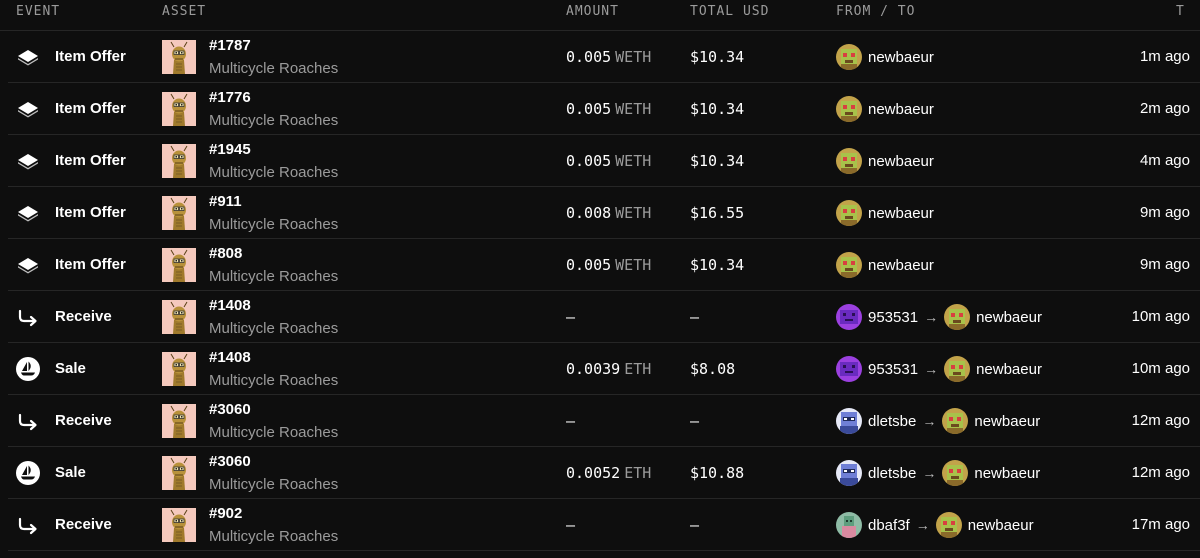  Describe the element at coordinates (1180, 11) in the screenshot. I see `header-time: T` at that location.